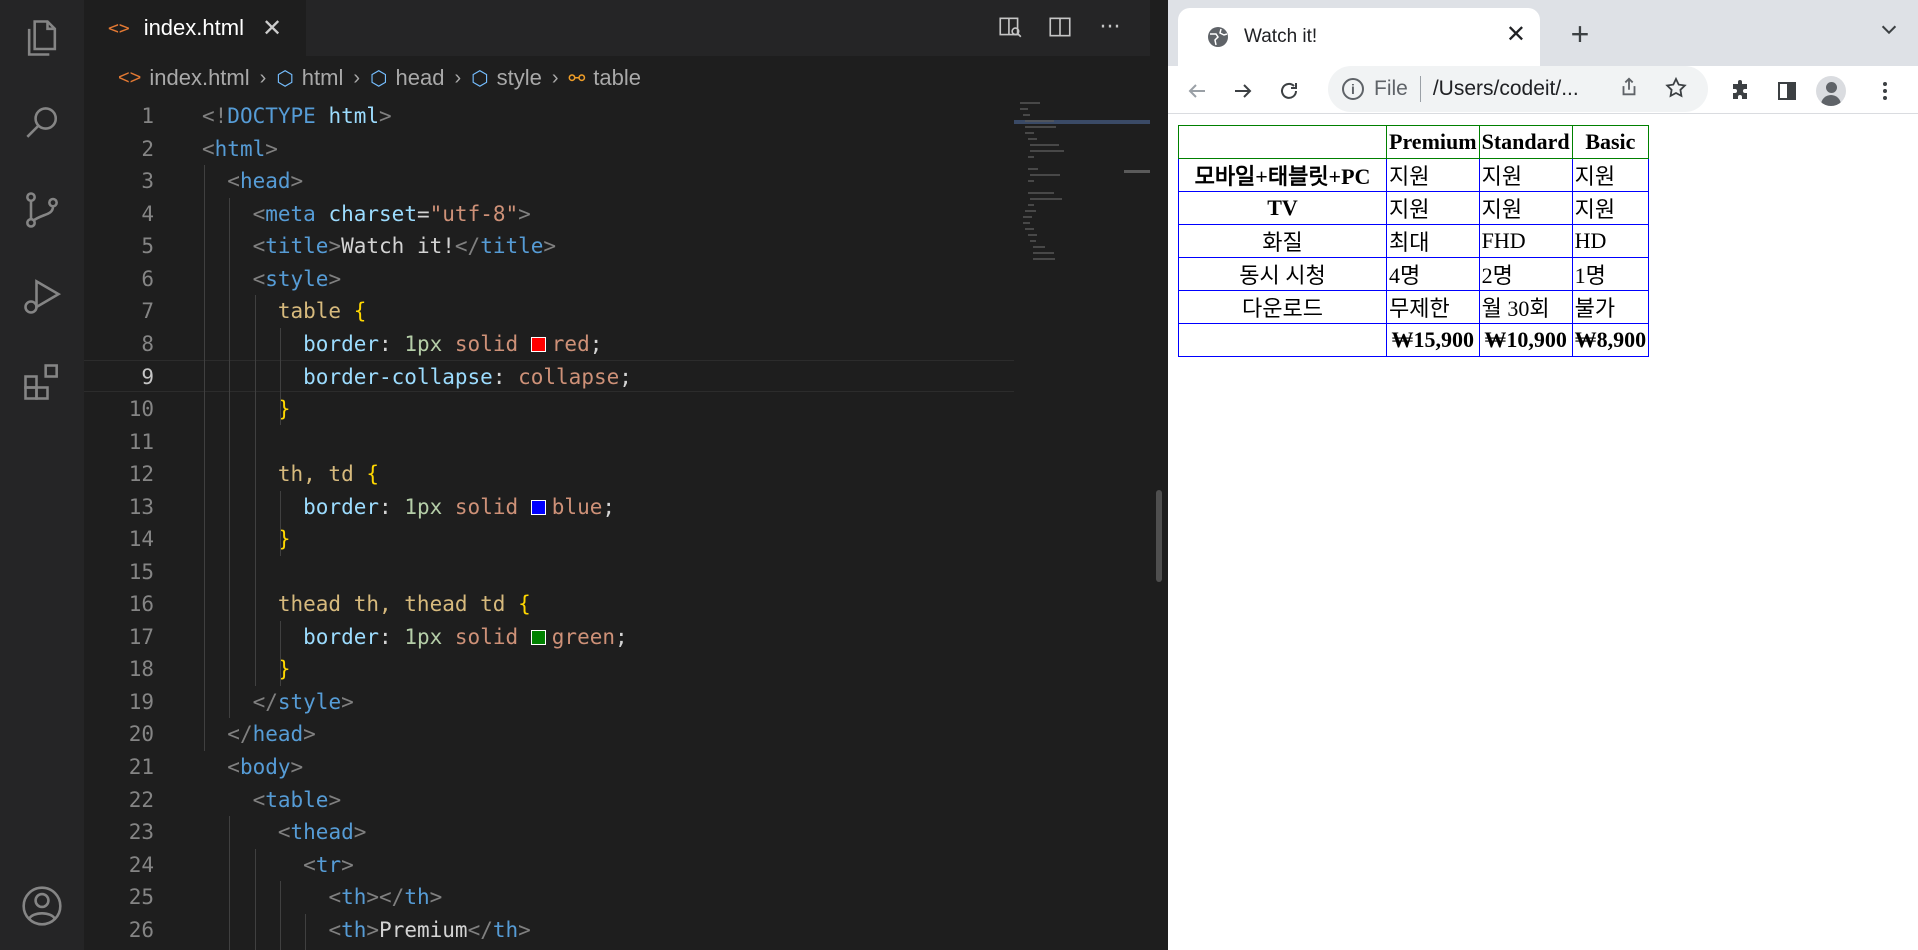 This screenshot has width=1918, height=950. What do you see at coordinates (549, 800) in the screenshot?
I see `code-line: 22 <table>` at bounding box center [549, 800].